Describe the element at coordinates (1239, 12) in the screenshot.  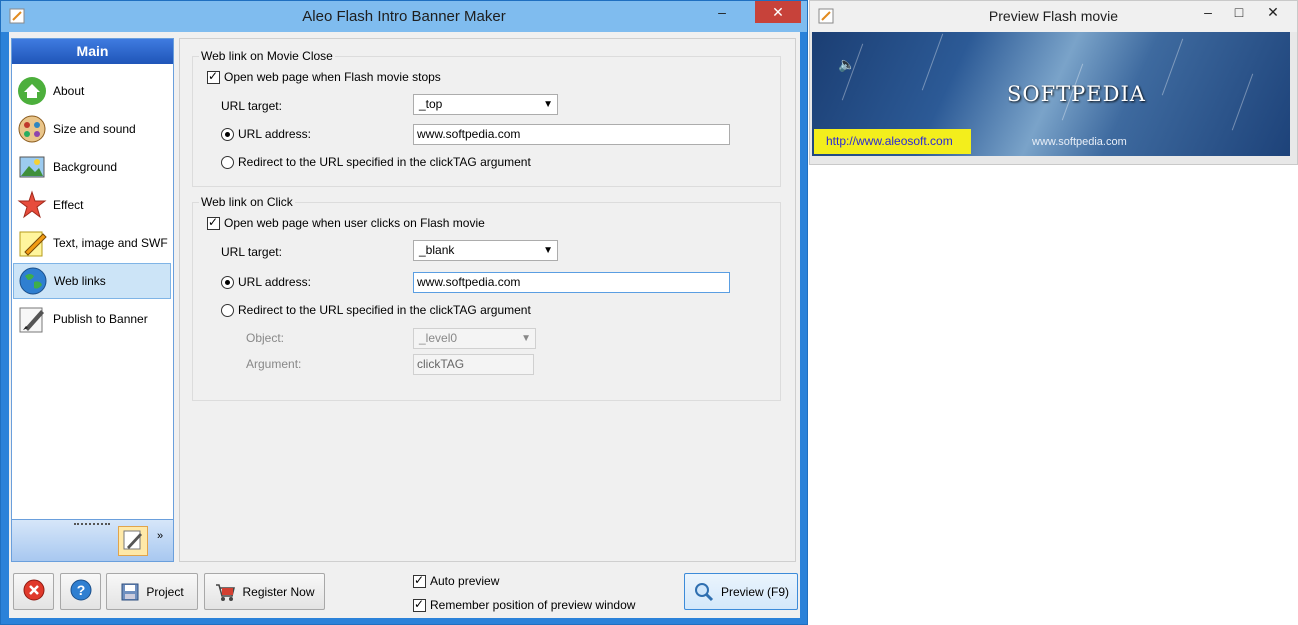
I see `preview-maximize-button: □` at that location.